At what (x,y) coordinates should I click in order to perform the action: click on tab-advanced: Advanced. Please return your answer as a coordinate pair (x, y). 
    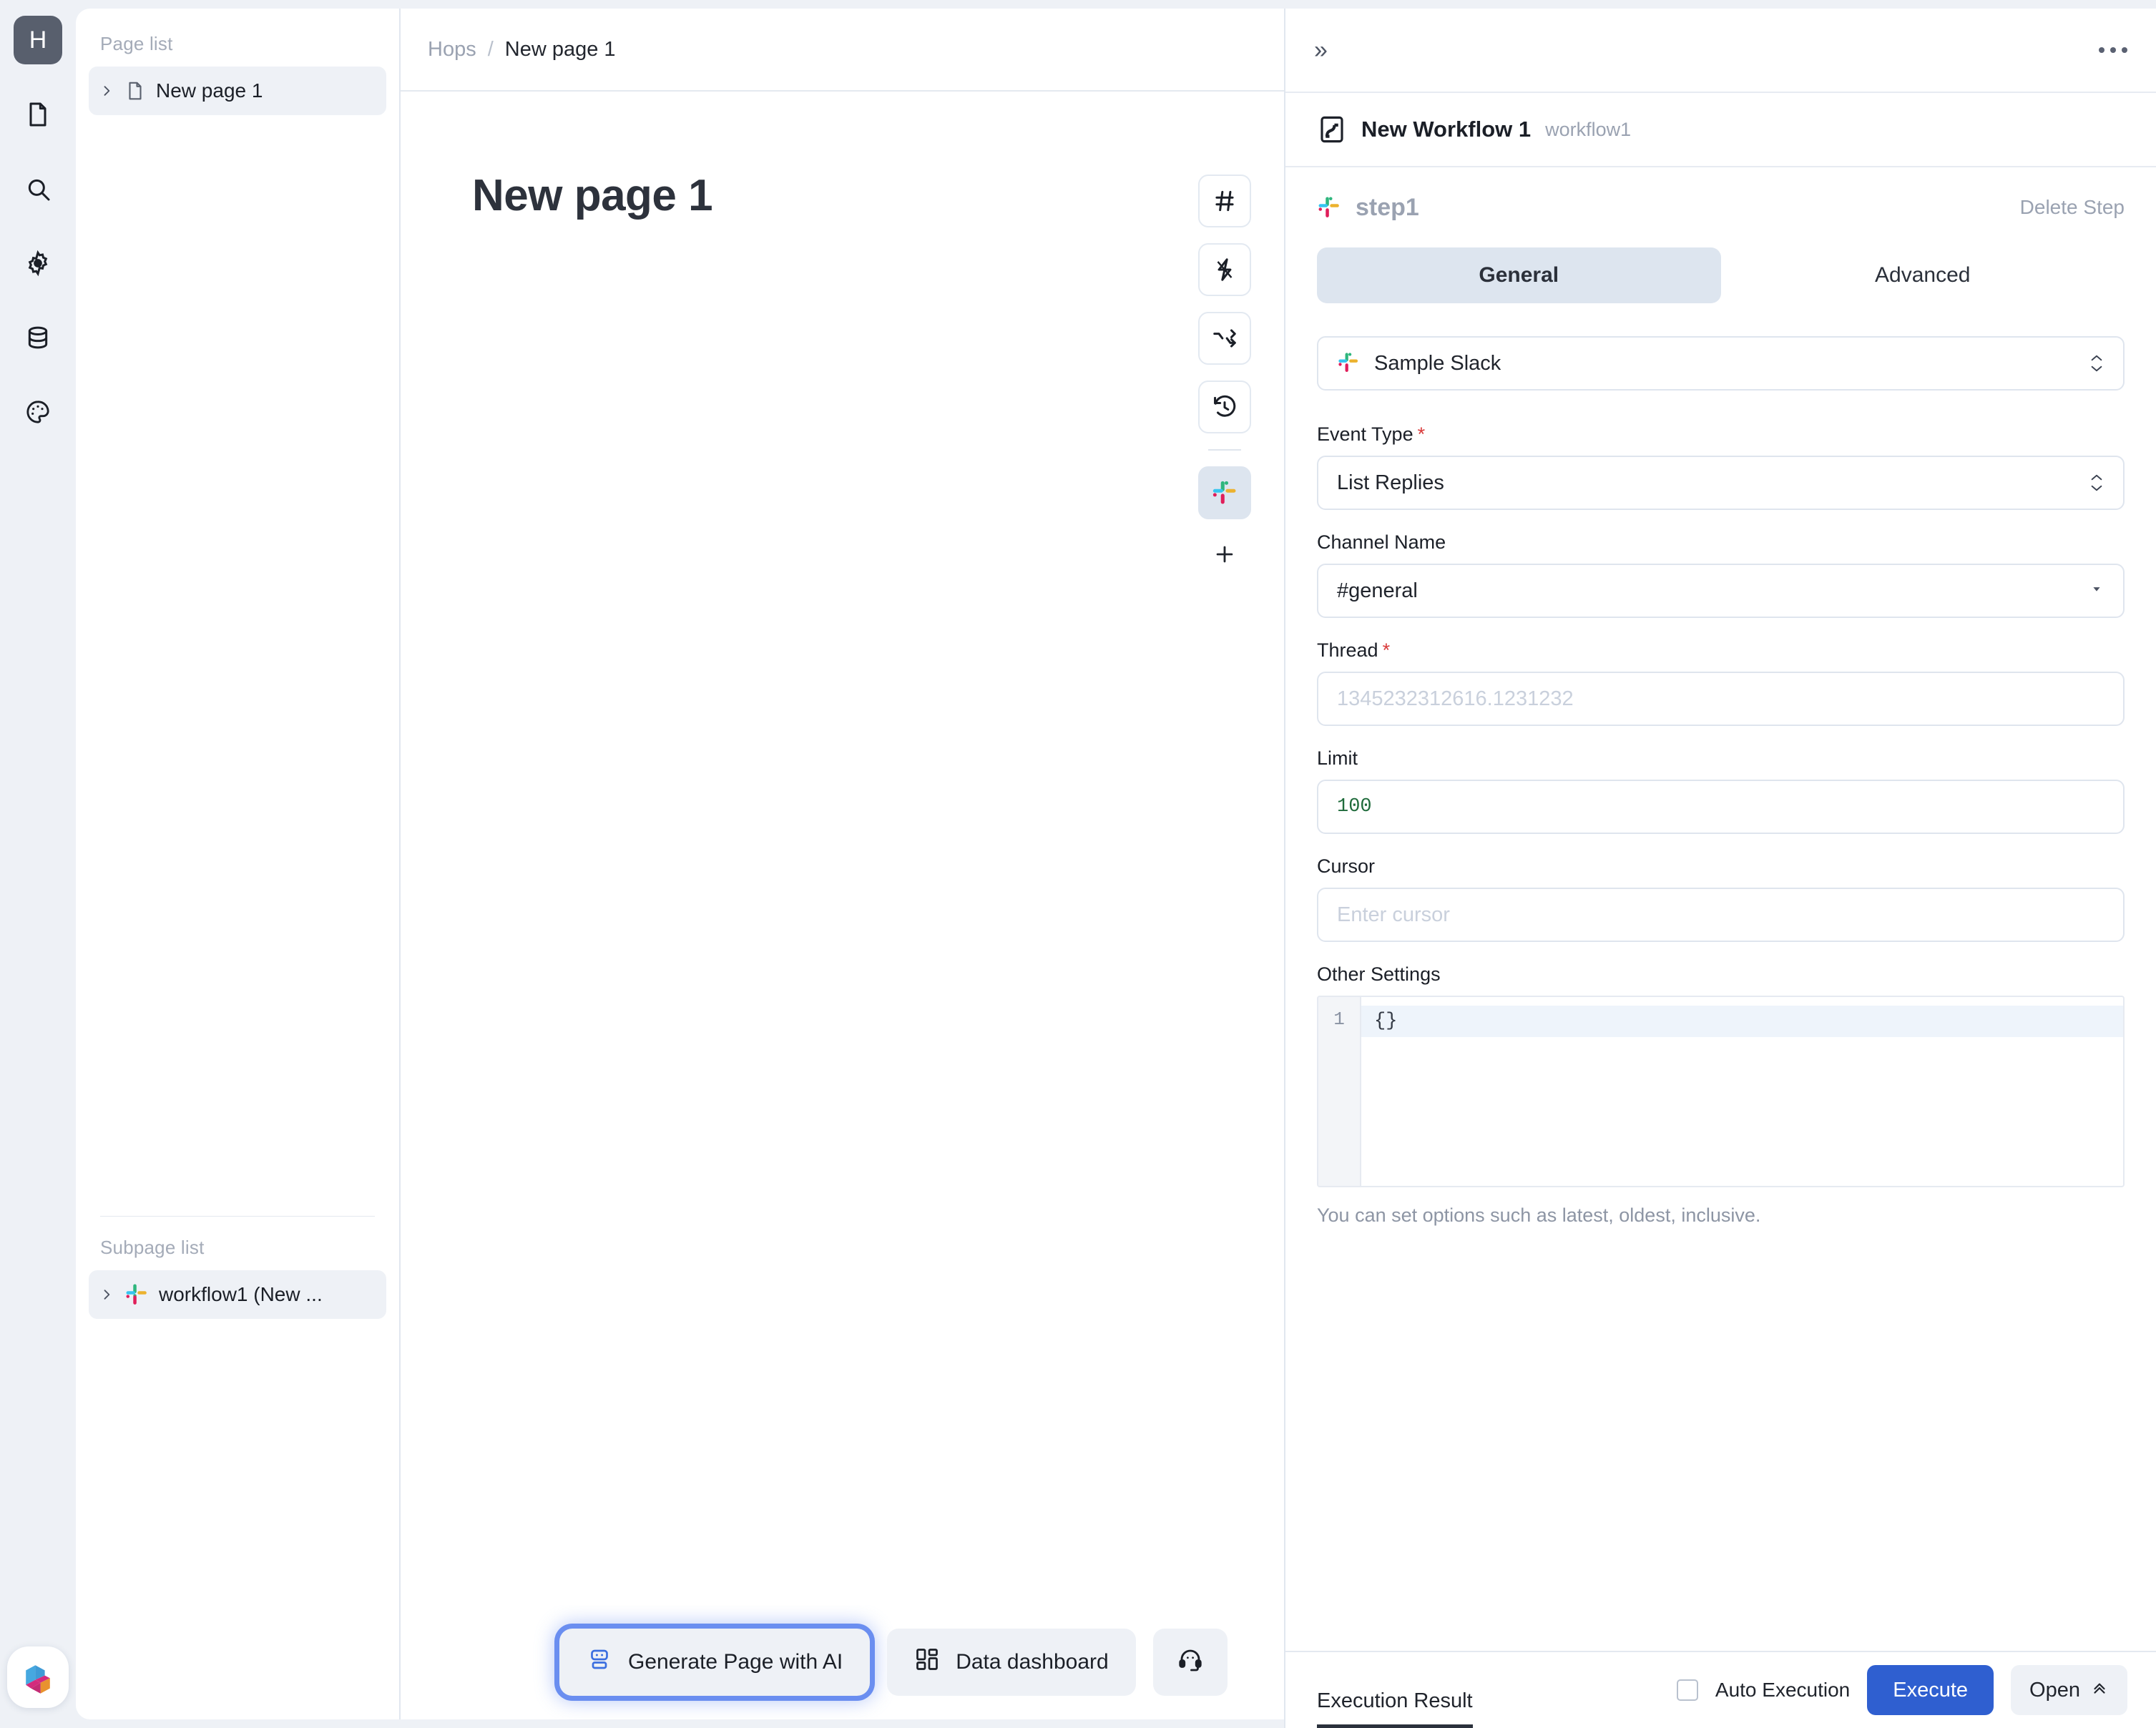
    Looking at the image, I should click on (1923, 275).